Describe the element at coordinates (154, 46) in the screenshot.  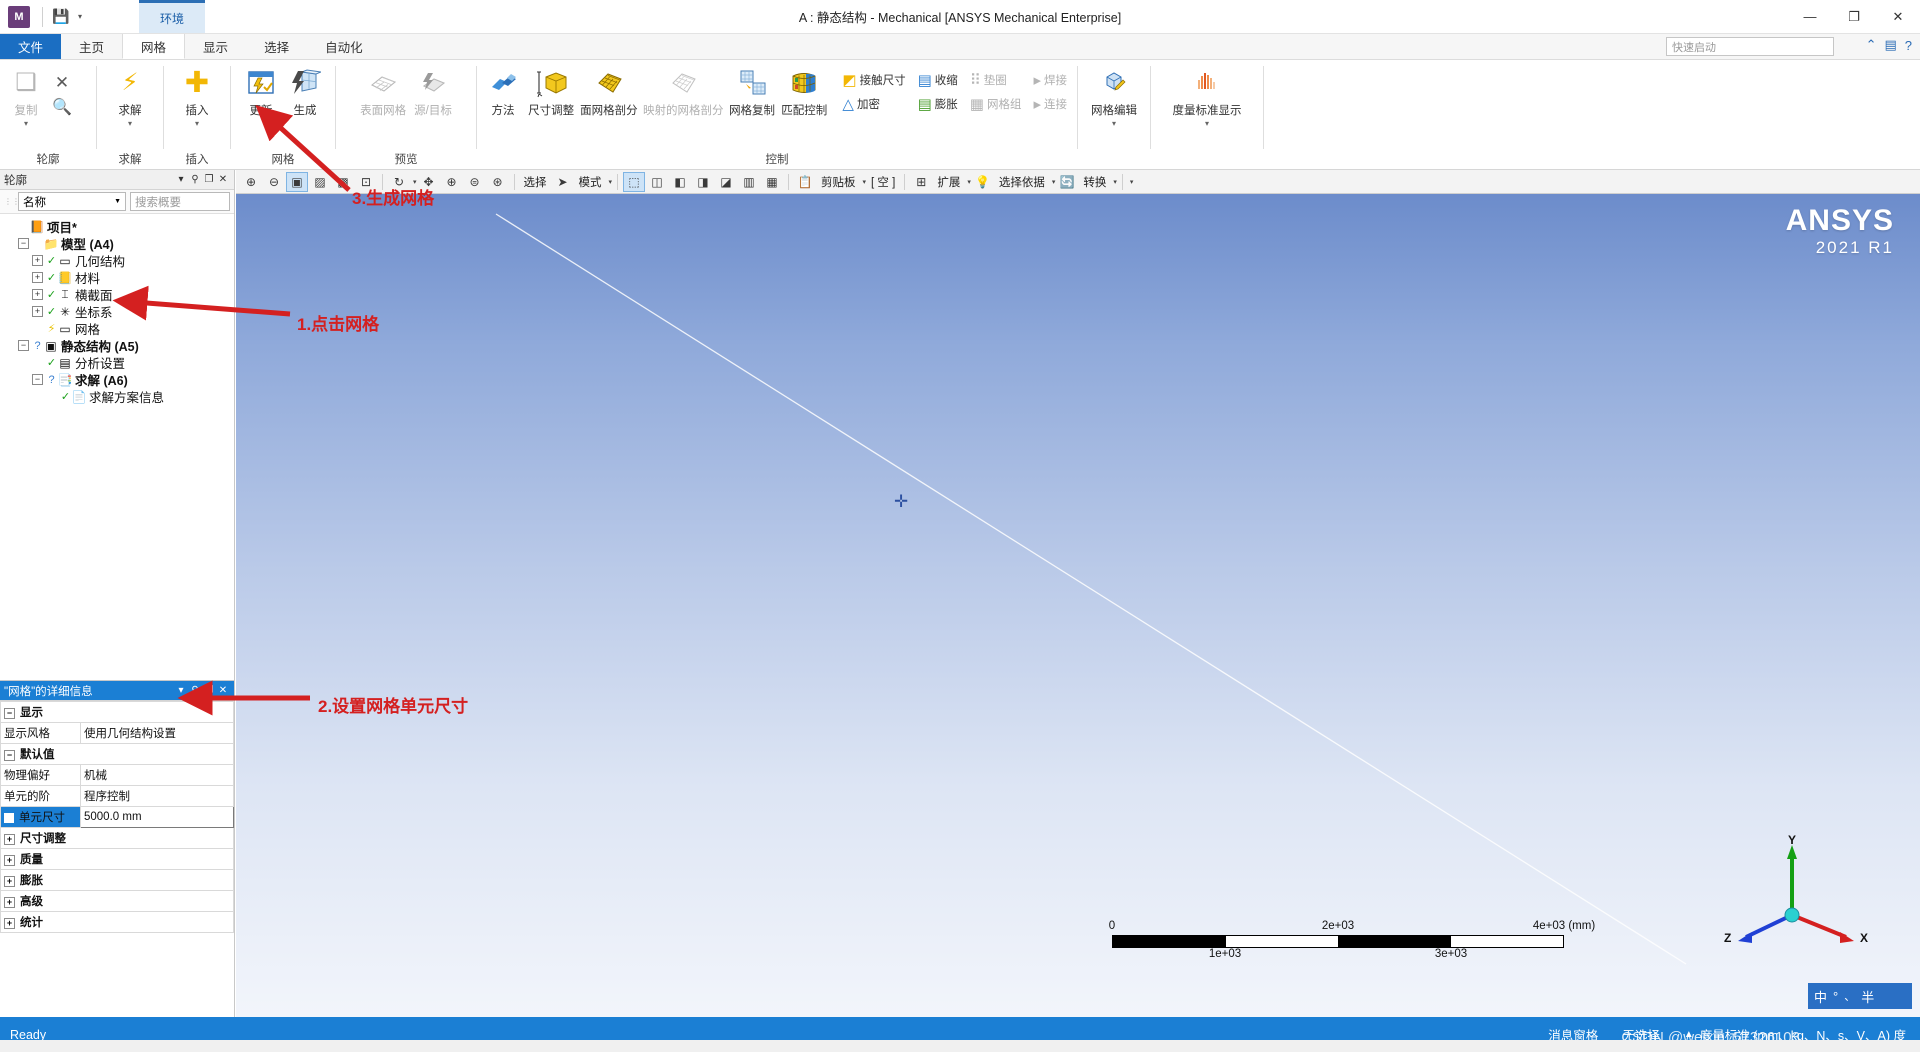
I see `tab-mesh: 网格` at that location.